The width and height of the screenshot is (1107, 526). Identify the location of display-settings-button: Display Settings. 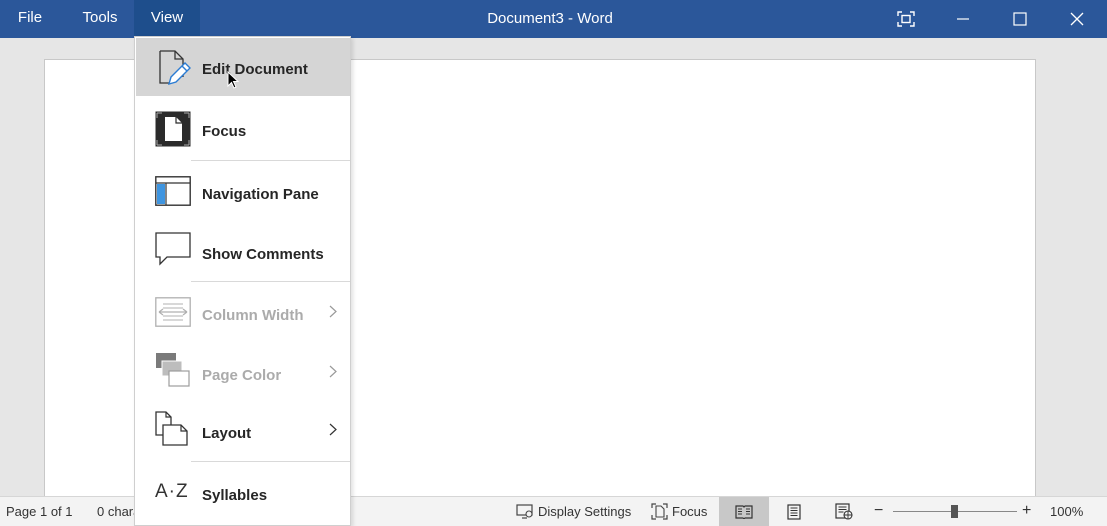
(573, 511).